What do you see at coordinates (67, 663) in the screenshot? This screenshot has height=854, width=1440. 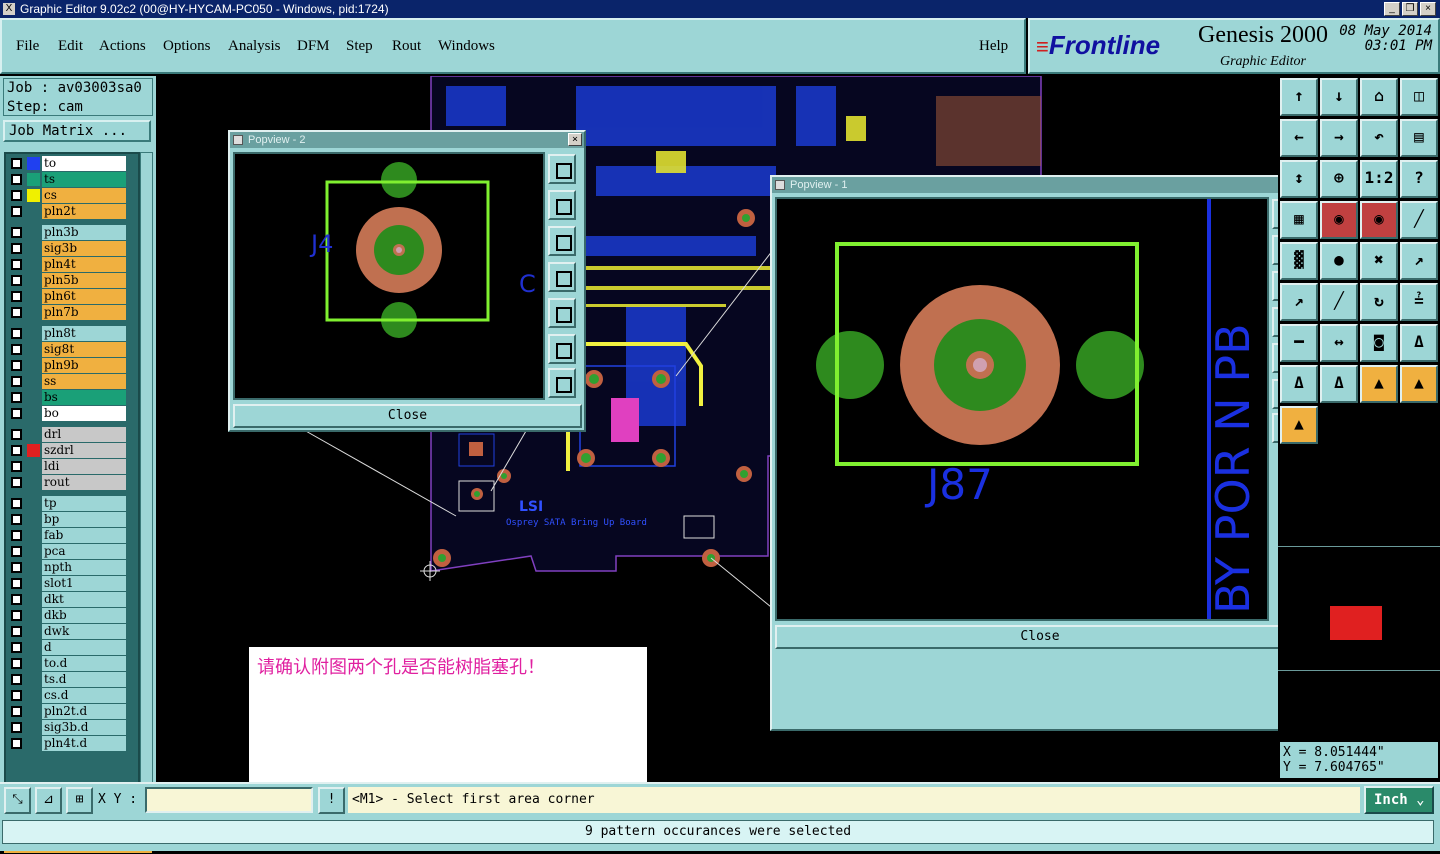 I see `layer-row: to.d` at bounding box center [67, 663].